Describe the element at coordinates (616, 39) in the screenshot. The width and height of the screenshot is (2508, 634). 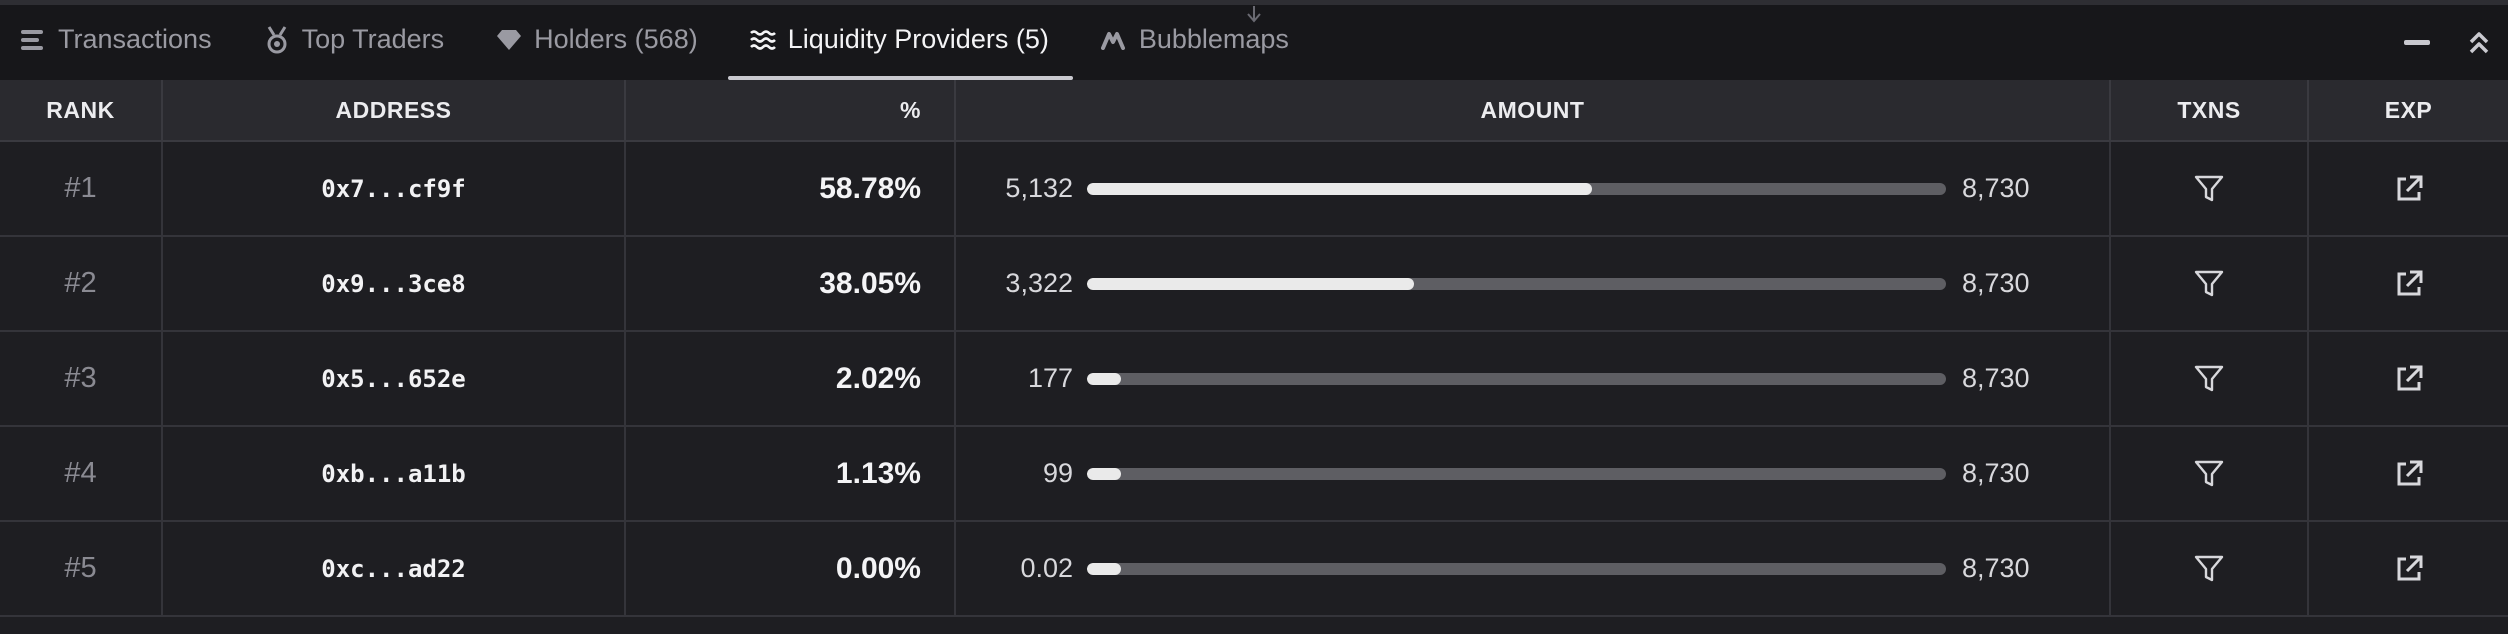
I see `tab-label: Holders (568)` at that location.